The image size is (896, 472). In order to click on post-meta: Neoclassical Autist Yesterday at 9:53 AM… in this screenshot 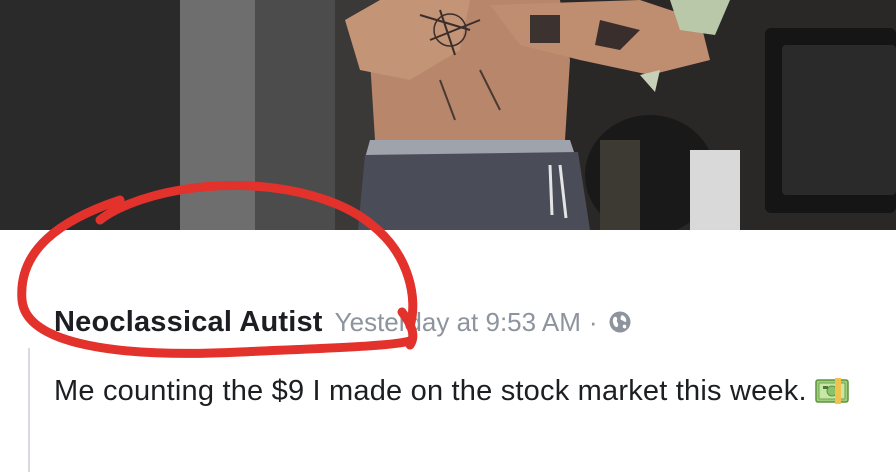, I will do `click(343, 322)`.